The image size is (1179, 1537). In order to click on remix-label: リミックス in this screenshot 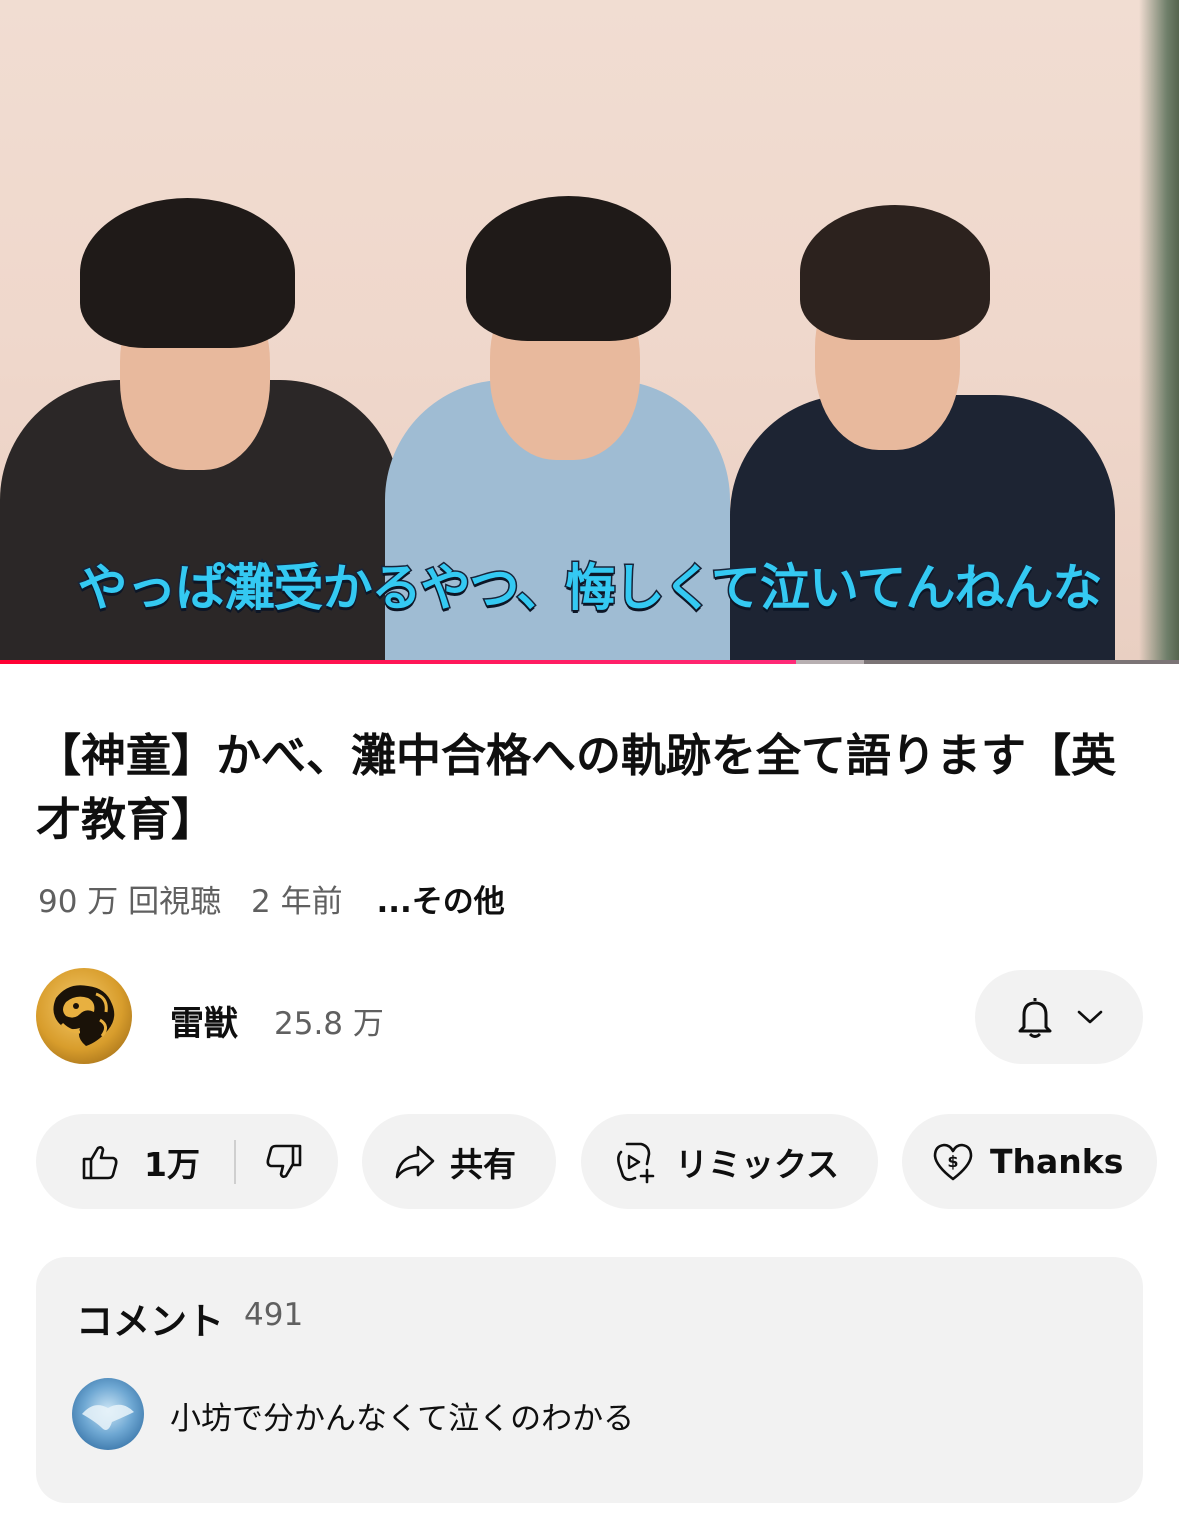, I will do `click(757, 1164)`.